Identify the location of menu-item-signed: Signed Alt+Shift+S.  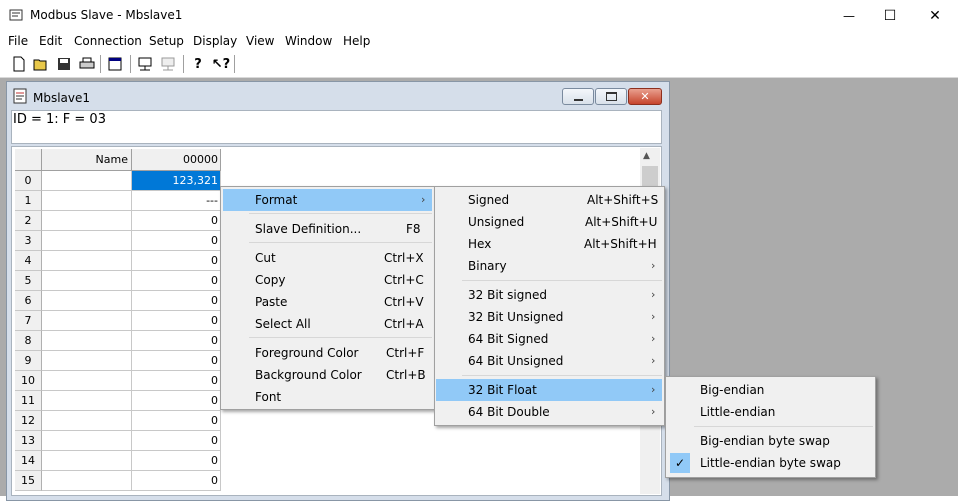
(549, 200).